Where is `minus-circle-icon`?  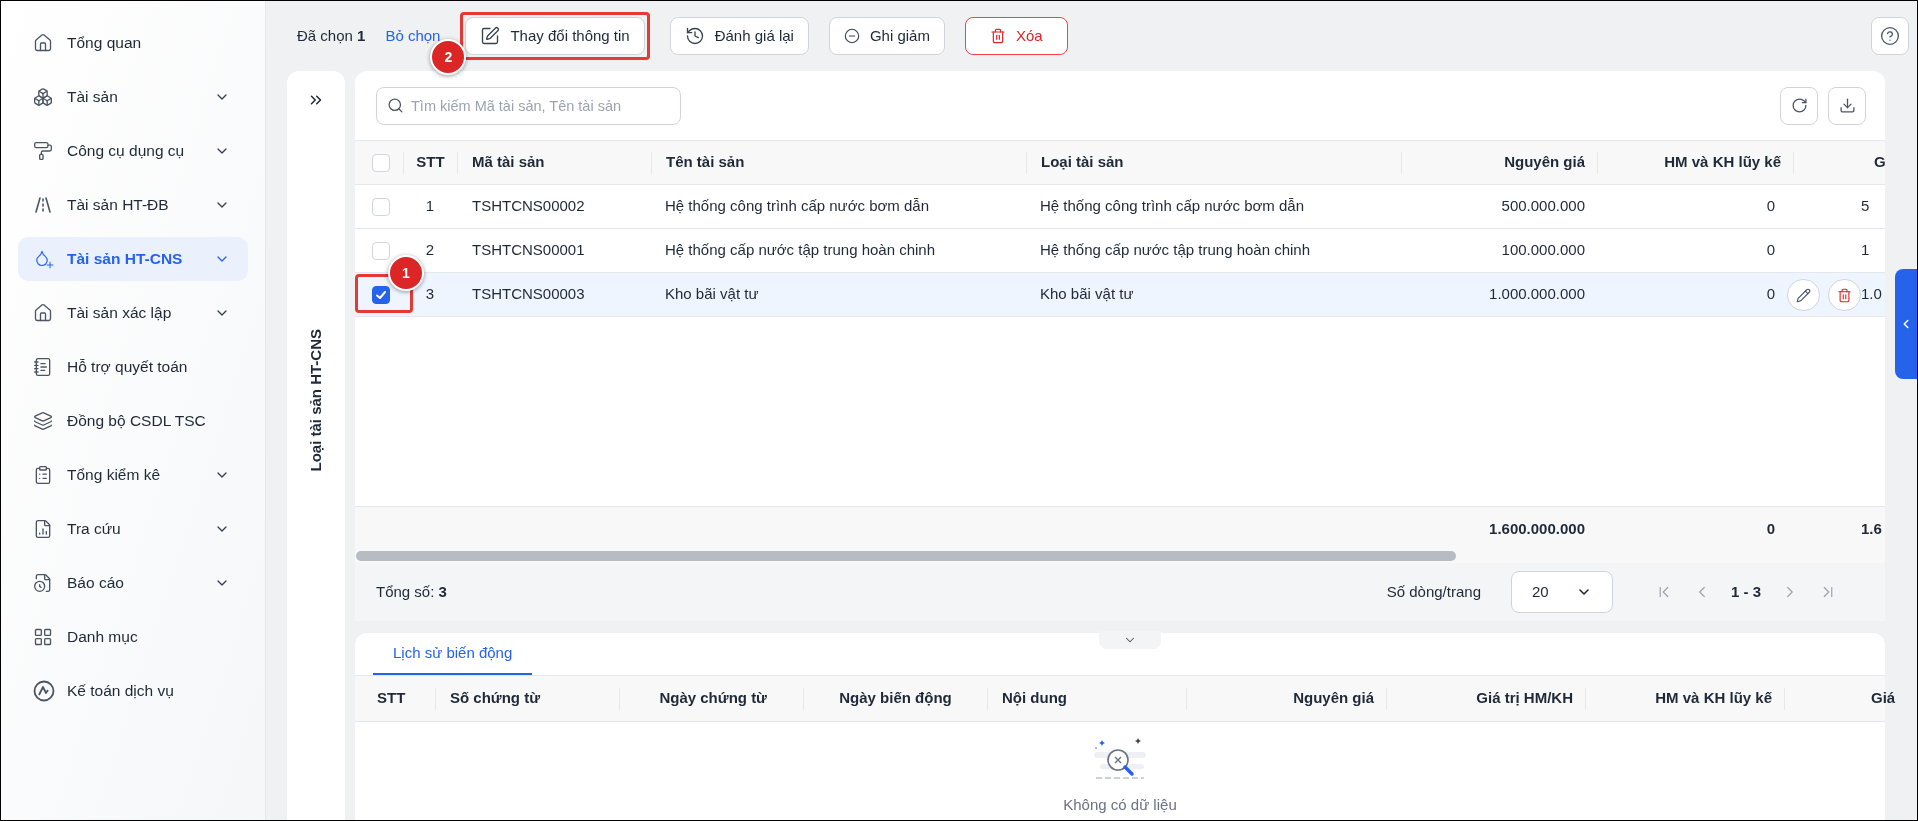 minus-circle-icon is located at coordinates (851, 36).